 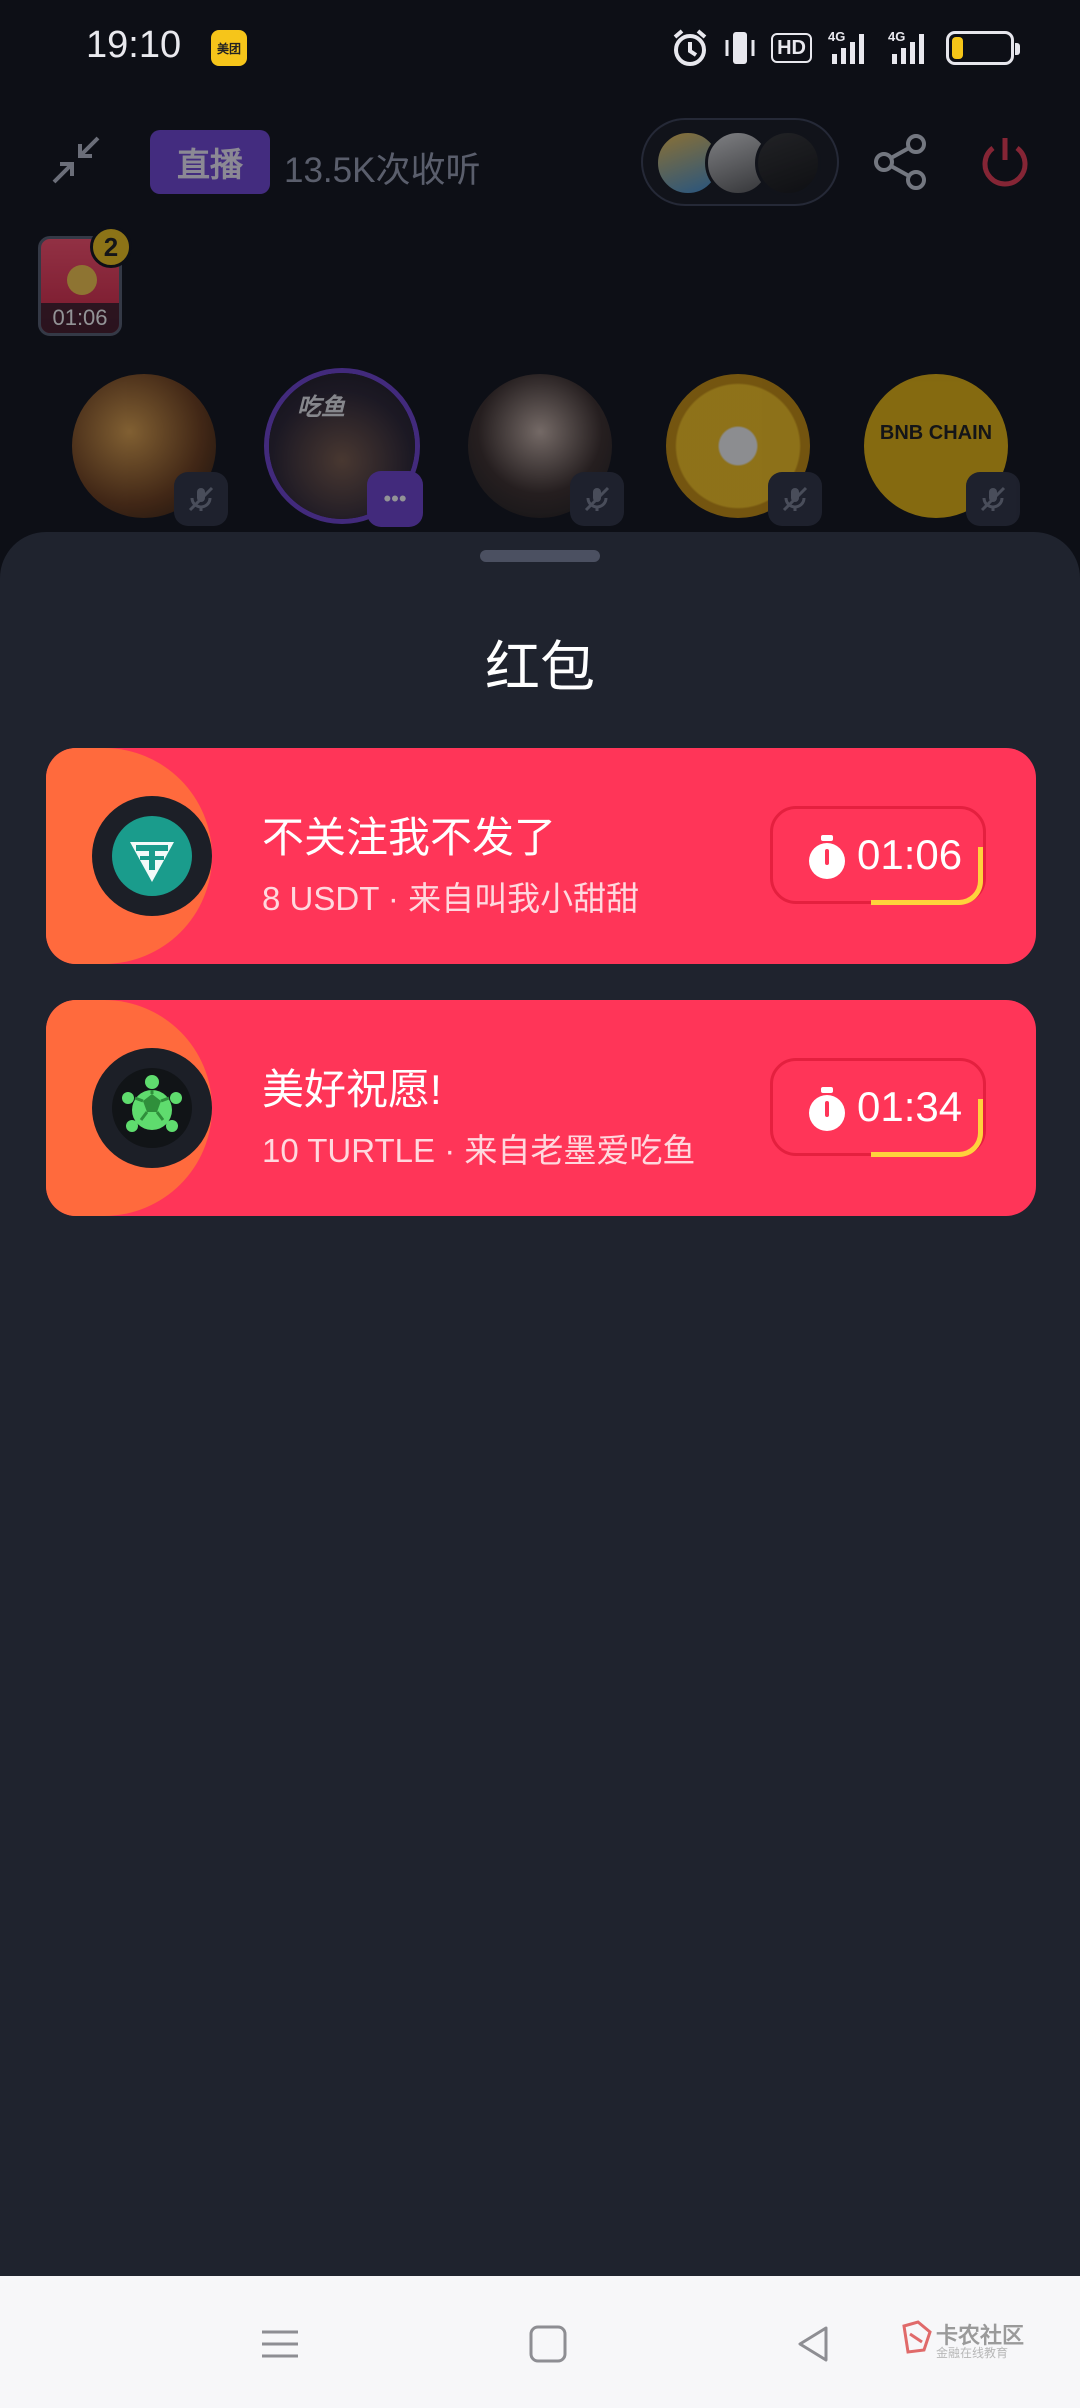 I want to click on speaker-seat-5: BNB CHAIN, so click(x=942, y=450).